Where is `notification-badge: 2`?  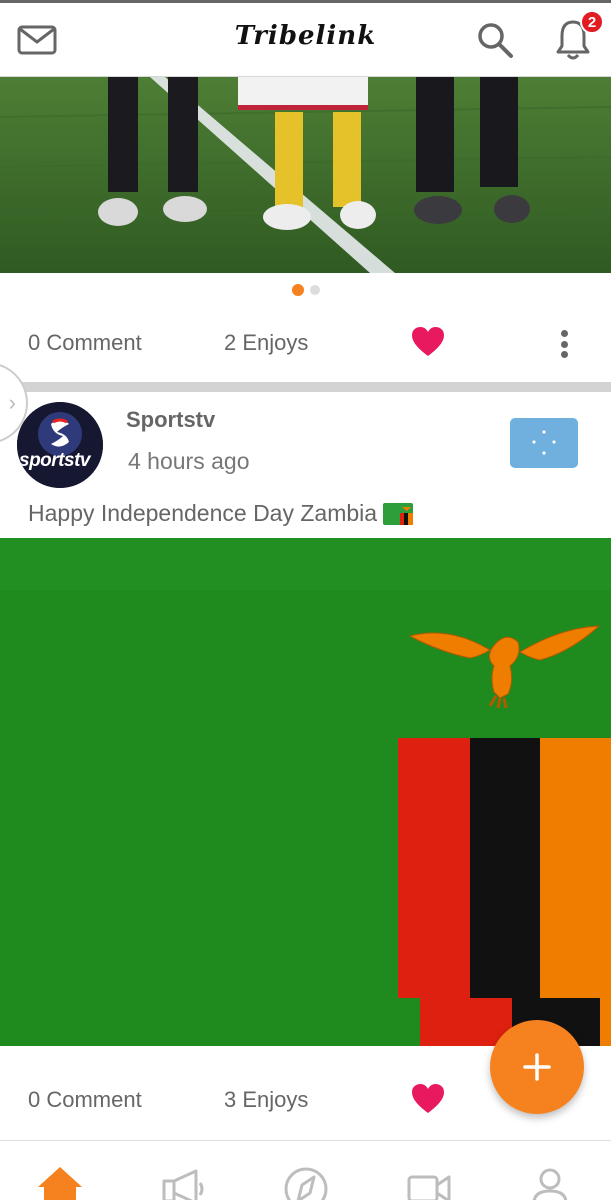
notification-badge: 2 is located at coordinates (592, 22).